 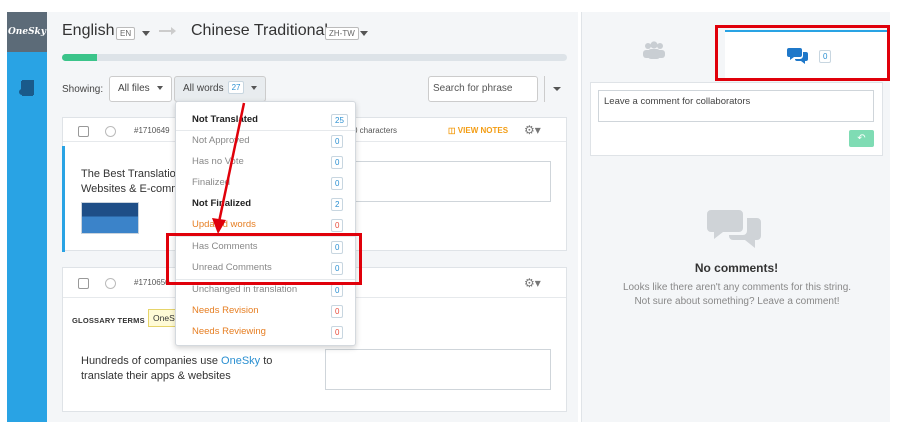 I want to click on annotation-arrow, so click(x=229, y=168).